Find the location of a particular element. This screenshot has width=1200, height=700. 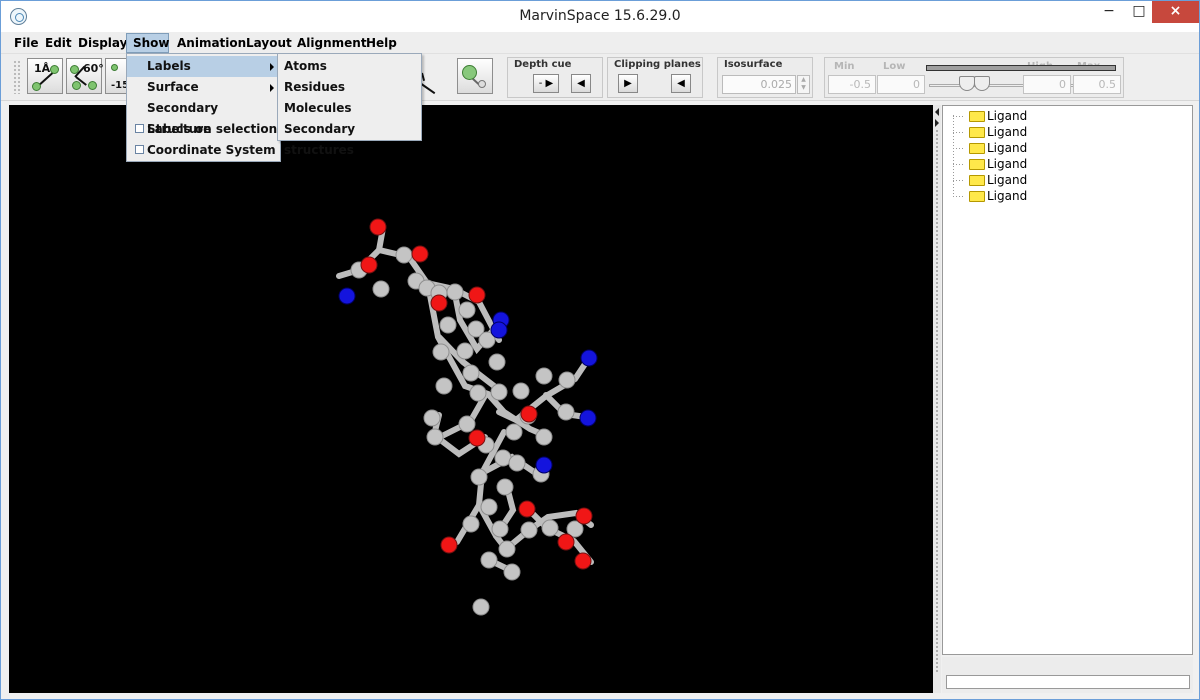

isosurface-panel: Isosurface 0.025 ▲ ▼ is located at coordinates (765, 77).